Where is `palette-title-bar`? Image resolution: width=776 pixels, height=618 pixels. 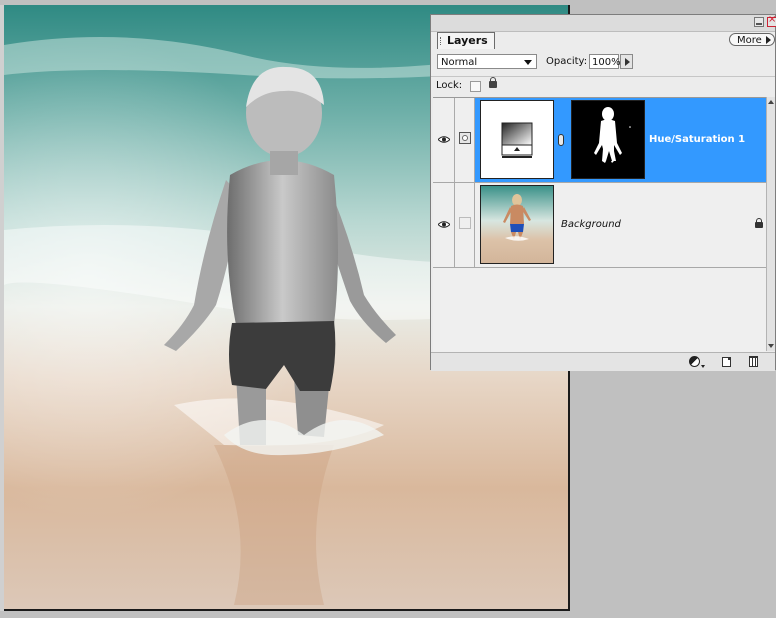
palette-title-bar is located at coordinates (603, 23).